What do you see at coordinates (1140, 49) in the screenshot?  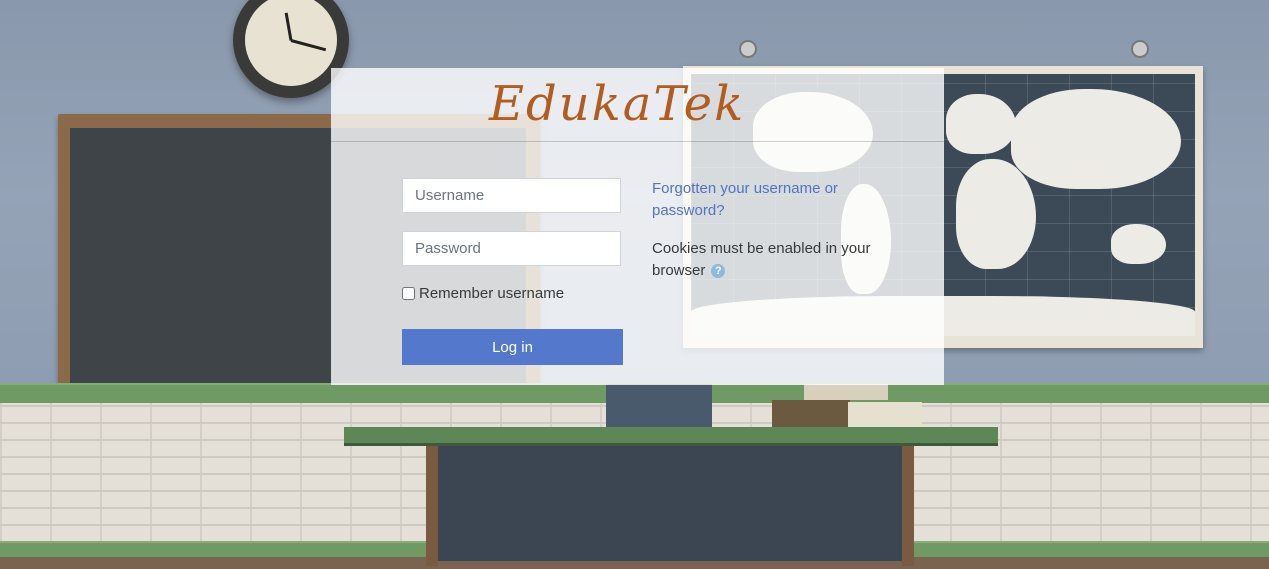 I see `map-pin-right` at bounding box center [1140, 49].